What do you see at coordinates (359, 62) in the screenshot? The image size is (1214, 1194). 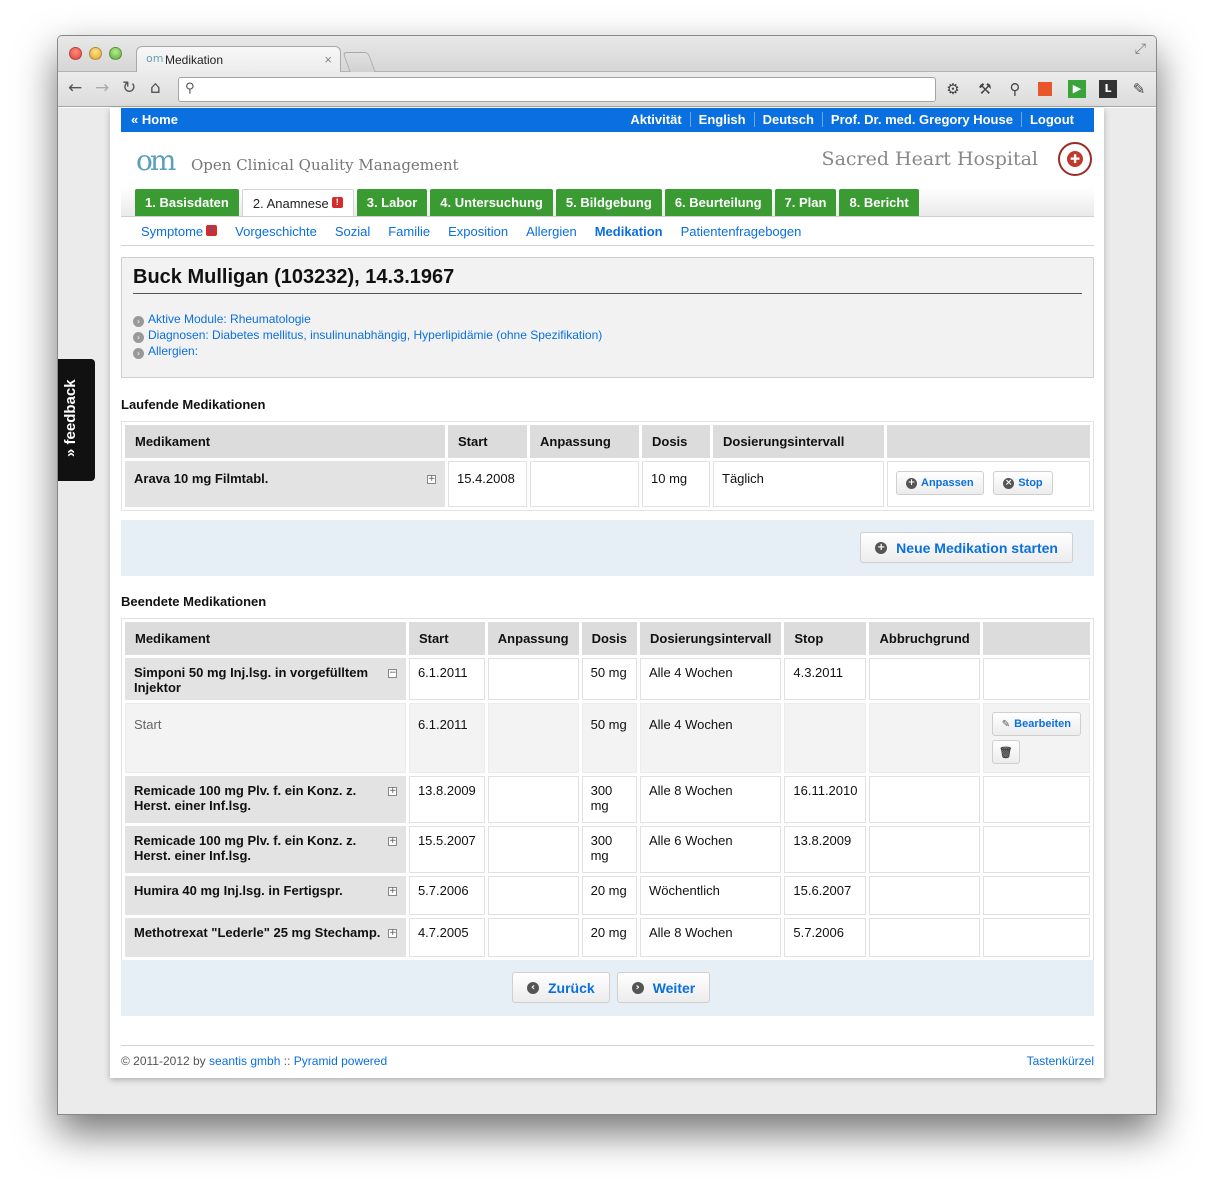 I see `new-tab-button` at bounding box center [359, 62].